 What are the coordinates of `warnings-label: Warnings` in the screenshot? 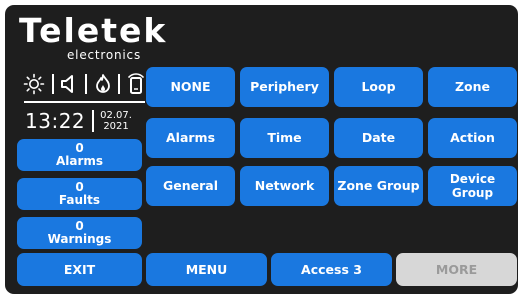 It's located at (79, 239).